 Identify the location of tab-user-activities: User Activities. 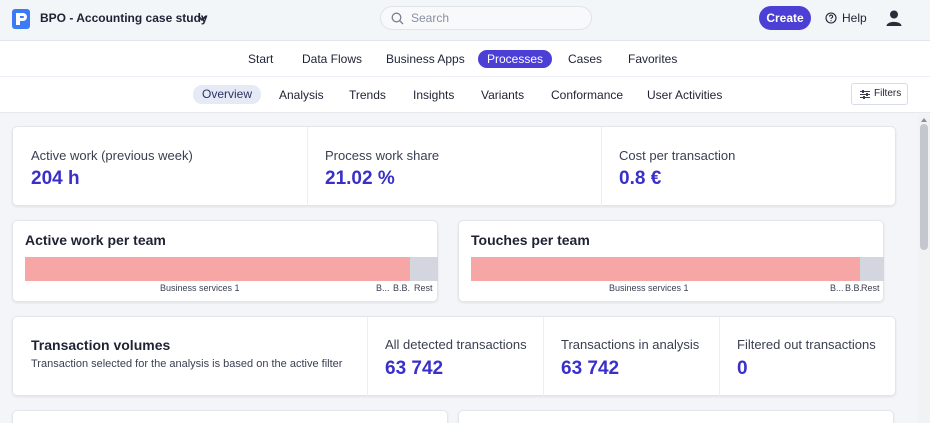
(684, 95).